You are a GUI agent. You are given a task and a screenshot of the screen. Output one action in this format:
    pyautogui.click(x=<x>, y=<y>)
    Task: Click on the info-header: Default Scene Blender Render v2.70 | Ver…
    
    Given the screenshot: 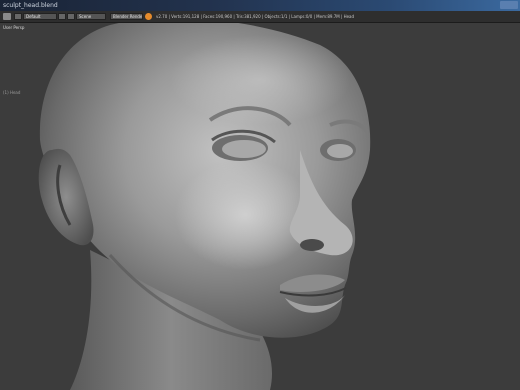 What is the action you would take?
    pyautogui.click(x=260, y=17)
    